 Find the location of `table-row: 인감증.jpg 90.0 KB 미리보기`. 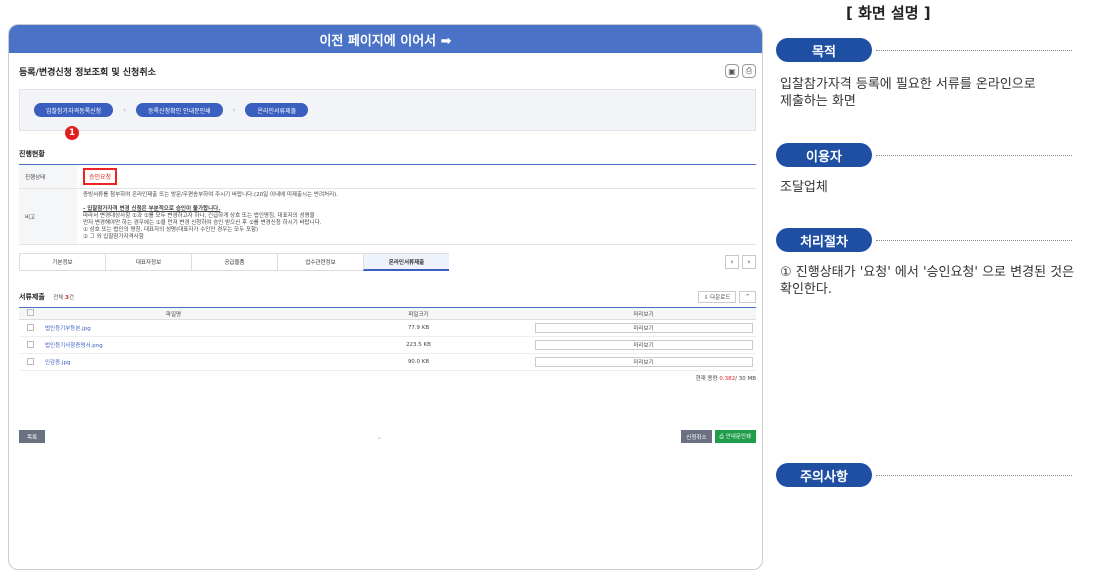

table-row: 인감증.jpg 90.0 KB 미리보기 is located at coordinates (387, 362).